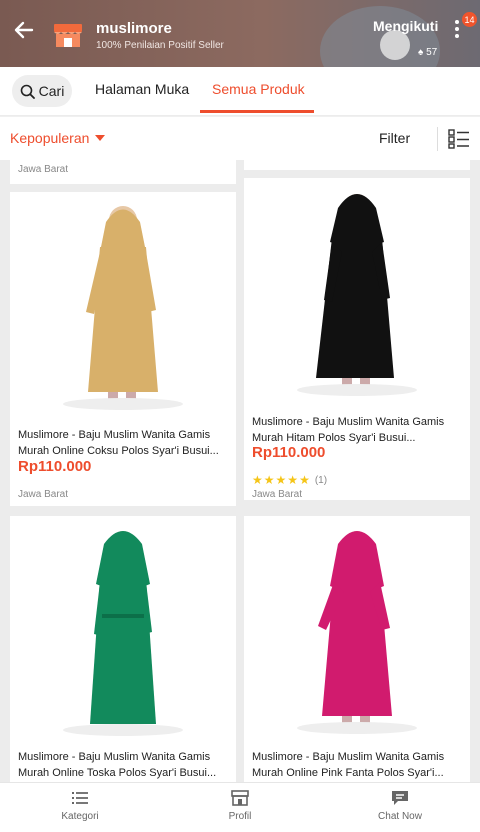 The image size is (480, 832). Describe the element at coordinates (100, 138) in the screenshot. I see `caret-down-icon` at that location.